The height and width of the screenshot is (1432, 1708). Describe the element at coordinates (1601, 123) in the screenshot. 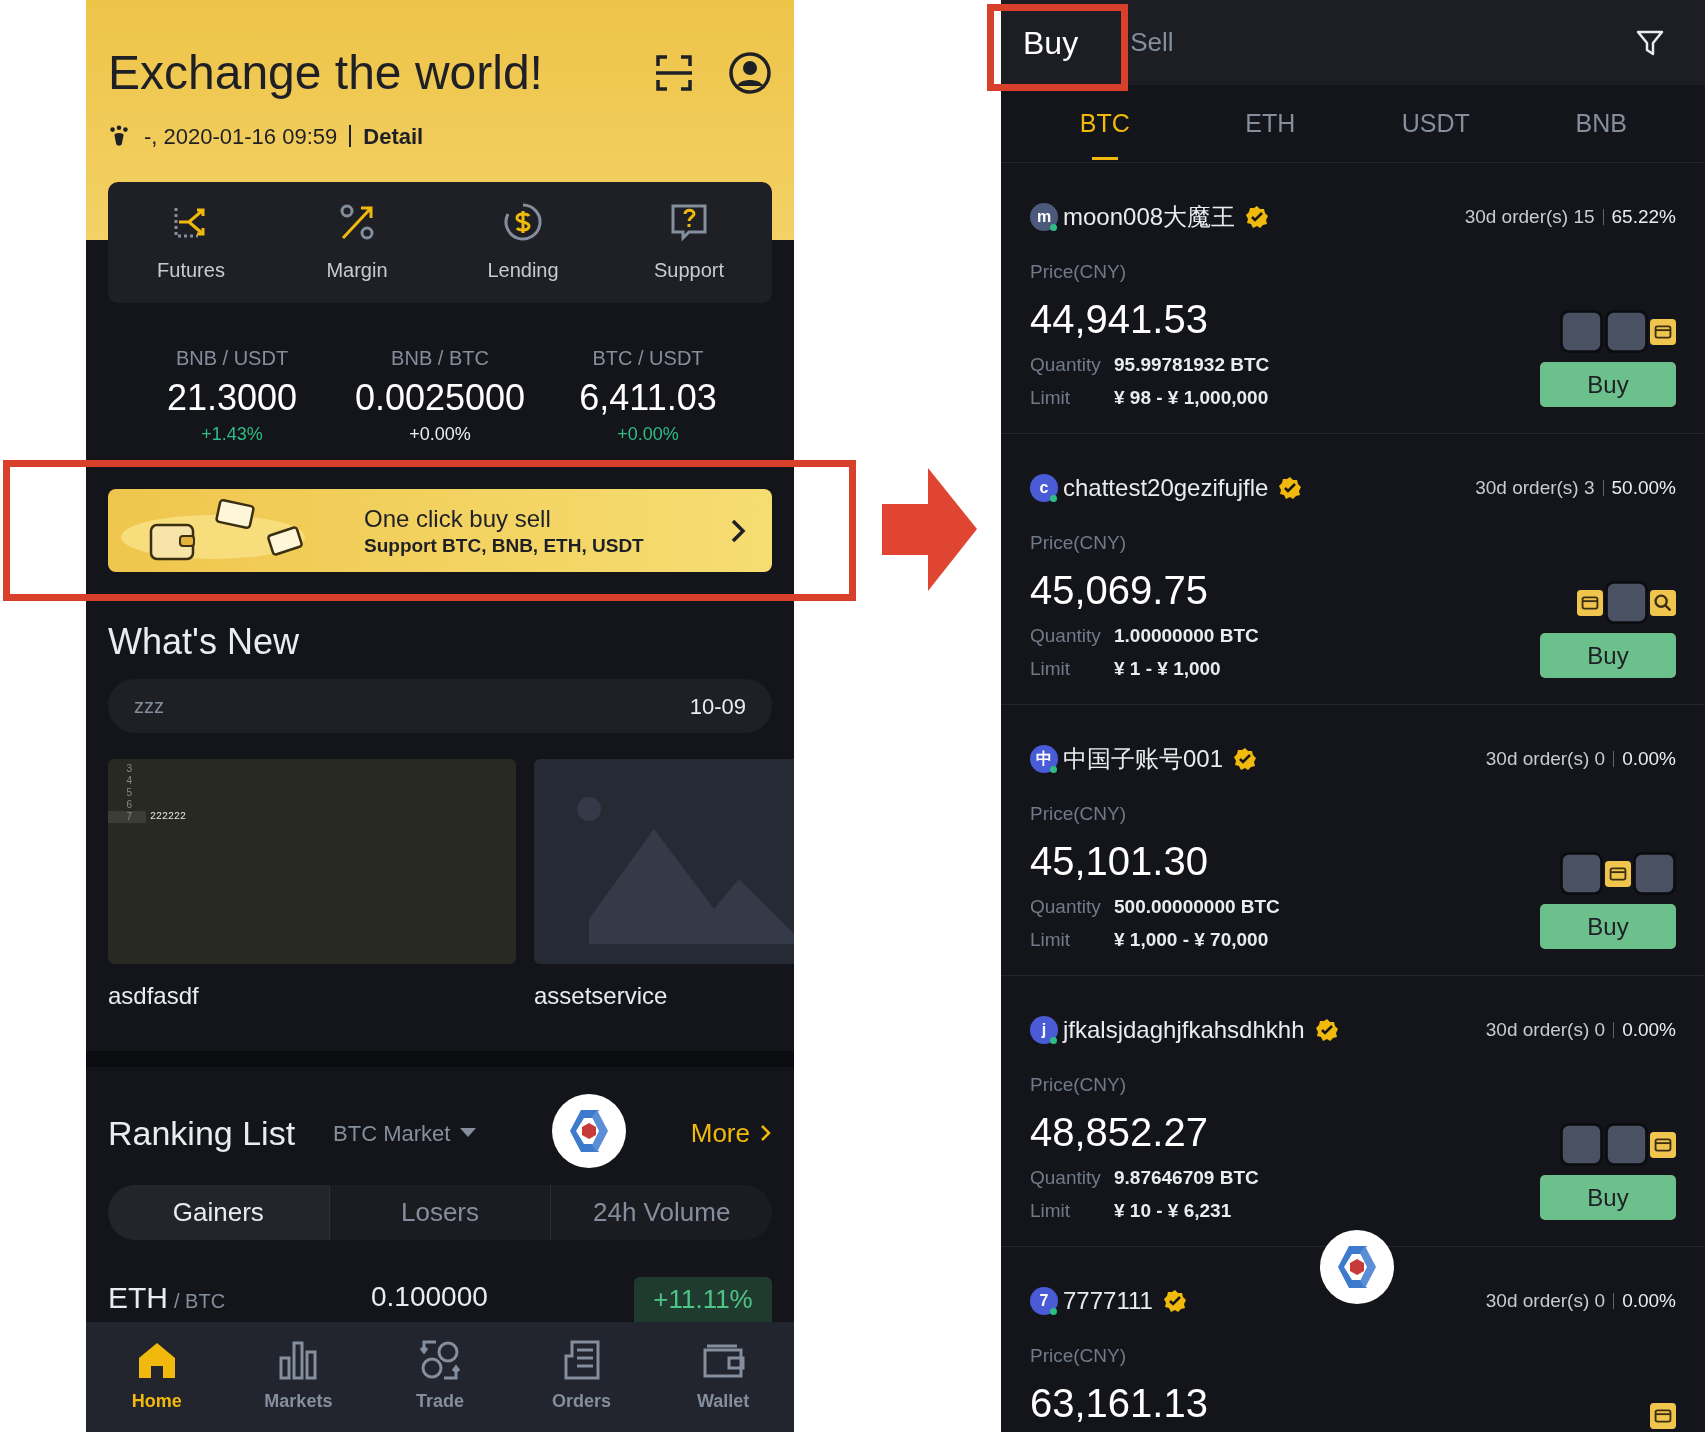

I see `coin-tab: BNB` at that location.